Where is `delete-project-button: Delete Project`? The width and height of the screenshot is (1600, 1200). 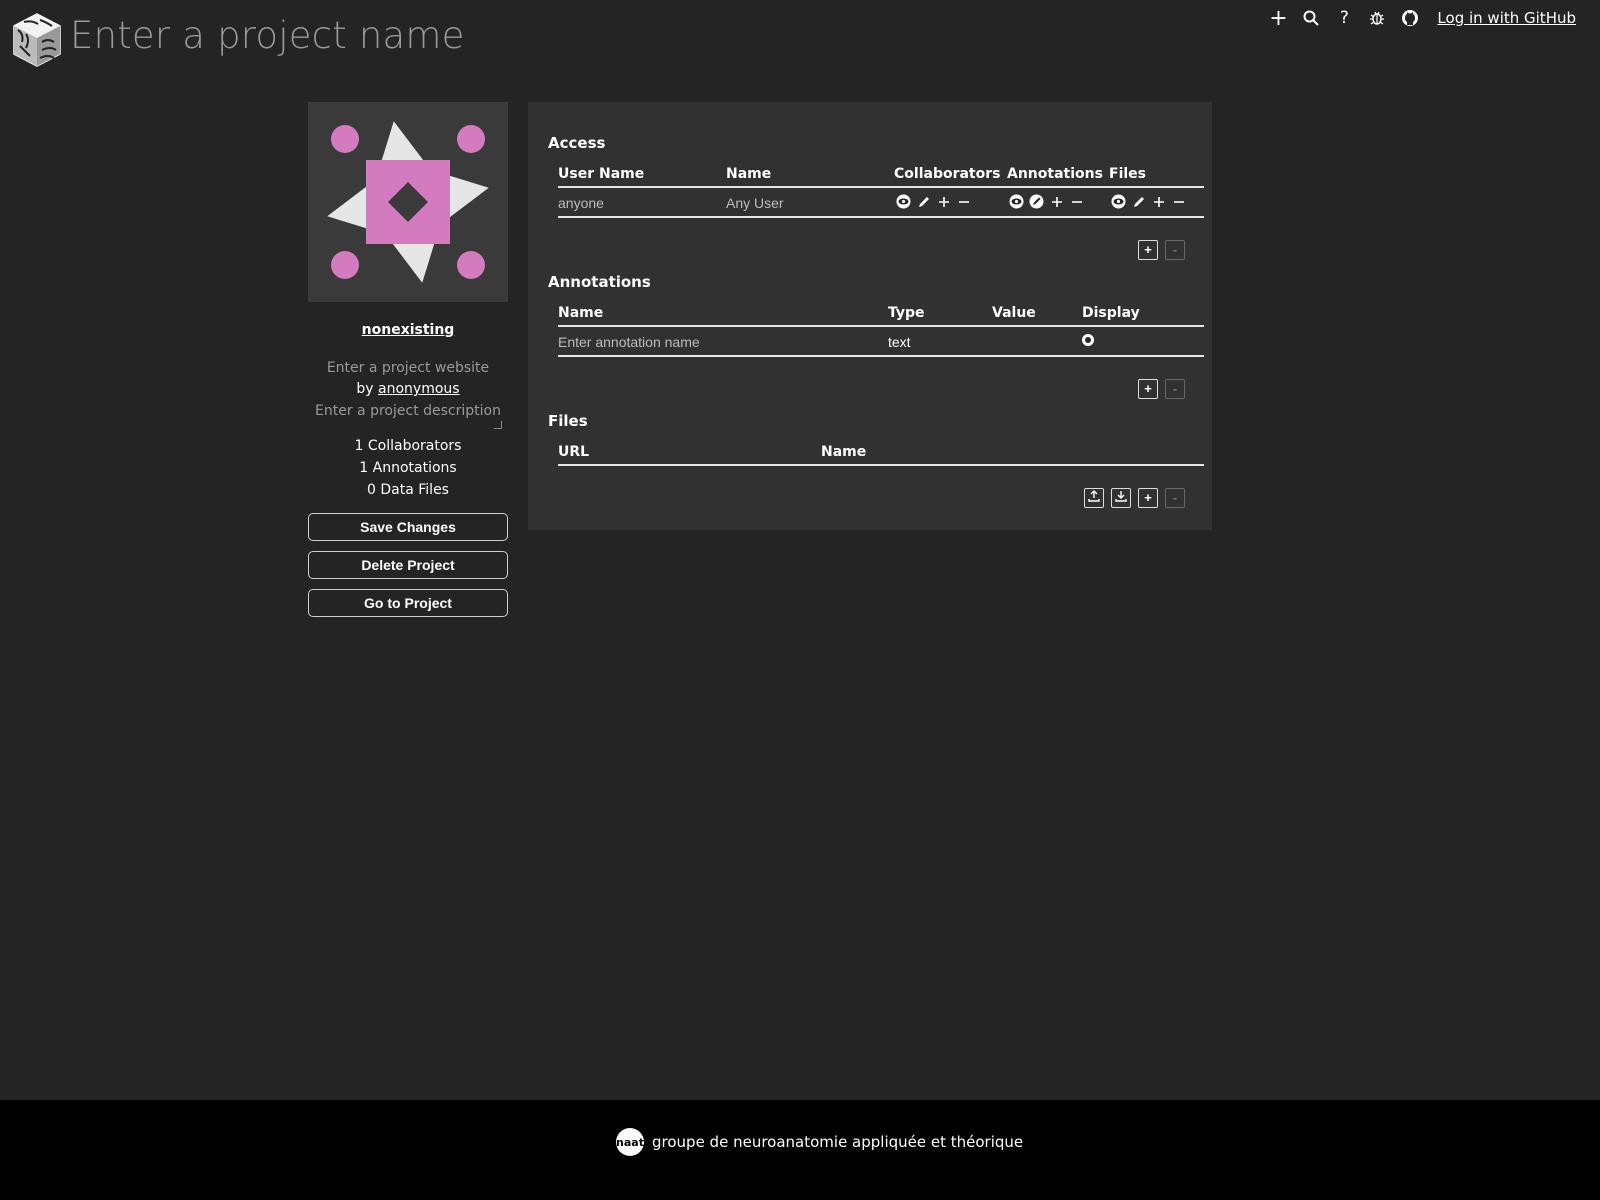
delete-project-button: Delete Project is located at coordinates (408, 565).